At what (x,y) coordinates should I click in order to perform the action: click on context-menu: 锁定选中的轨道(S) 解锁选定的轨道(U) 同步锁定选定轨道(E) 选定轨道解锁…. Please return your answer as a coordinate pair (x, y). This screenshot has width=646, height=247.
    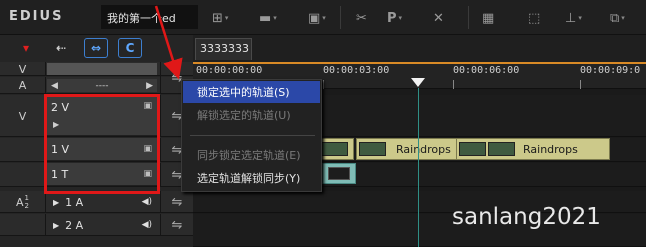
    Looking at the image, I should click on (251, 135).